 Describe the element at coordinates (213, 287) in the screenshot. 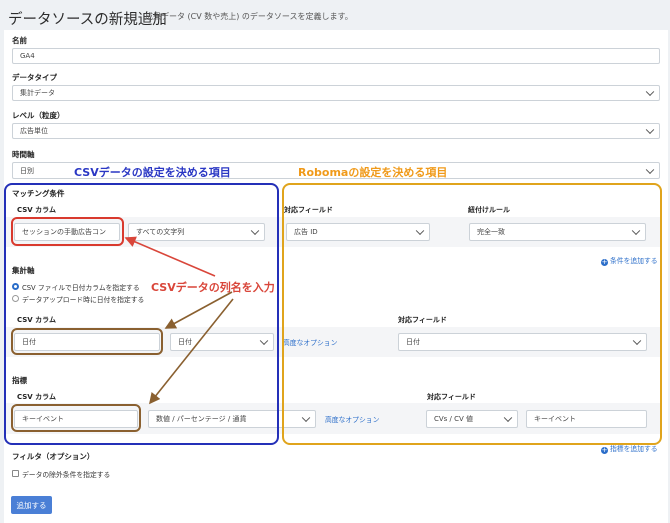

I see `annotation-enter-column: CSVデータの列名を入力` at that location.